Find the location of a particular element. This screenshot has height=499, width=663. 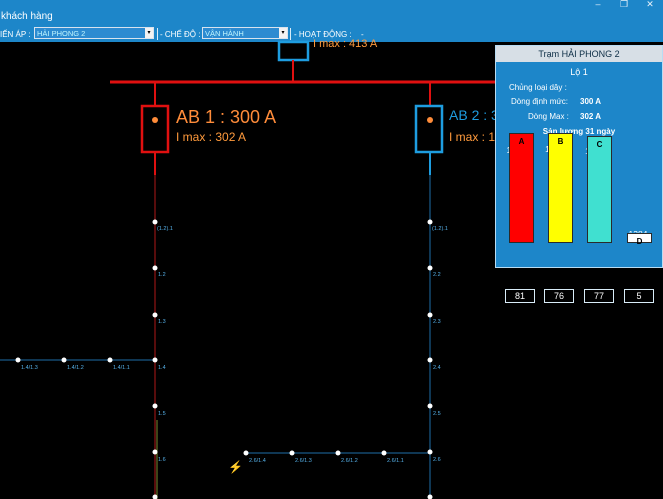

feeder-name: Lộ 1 is located at coordinates (579, 72).